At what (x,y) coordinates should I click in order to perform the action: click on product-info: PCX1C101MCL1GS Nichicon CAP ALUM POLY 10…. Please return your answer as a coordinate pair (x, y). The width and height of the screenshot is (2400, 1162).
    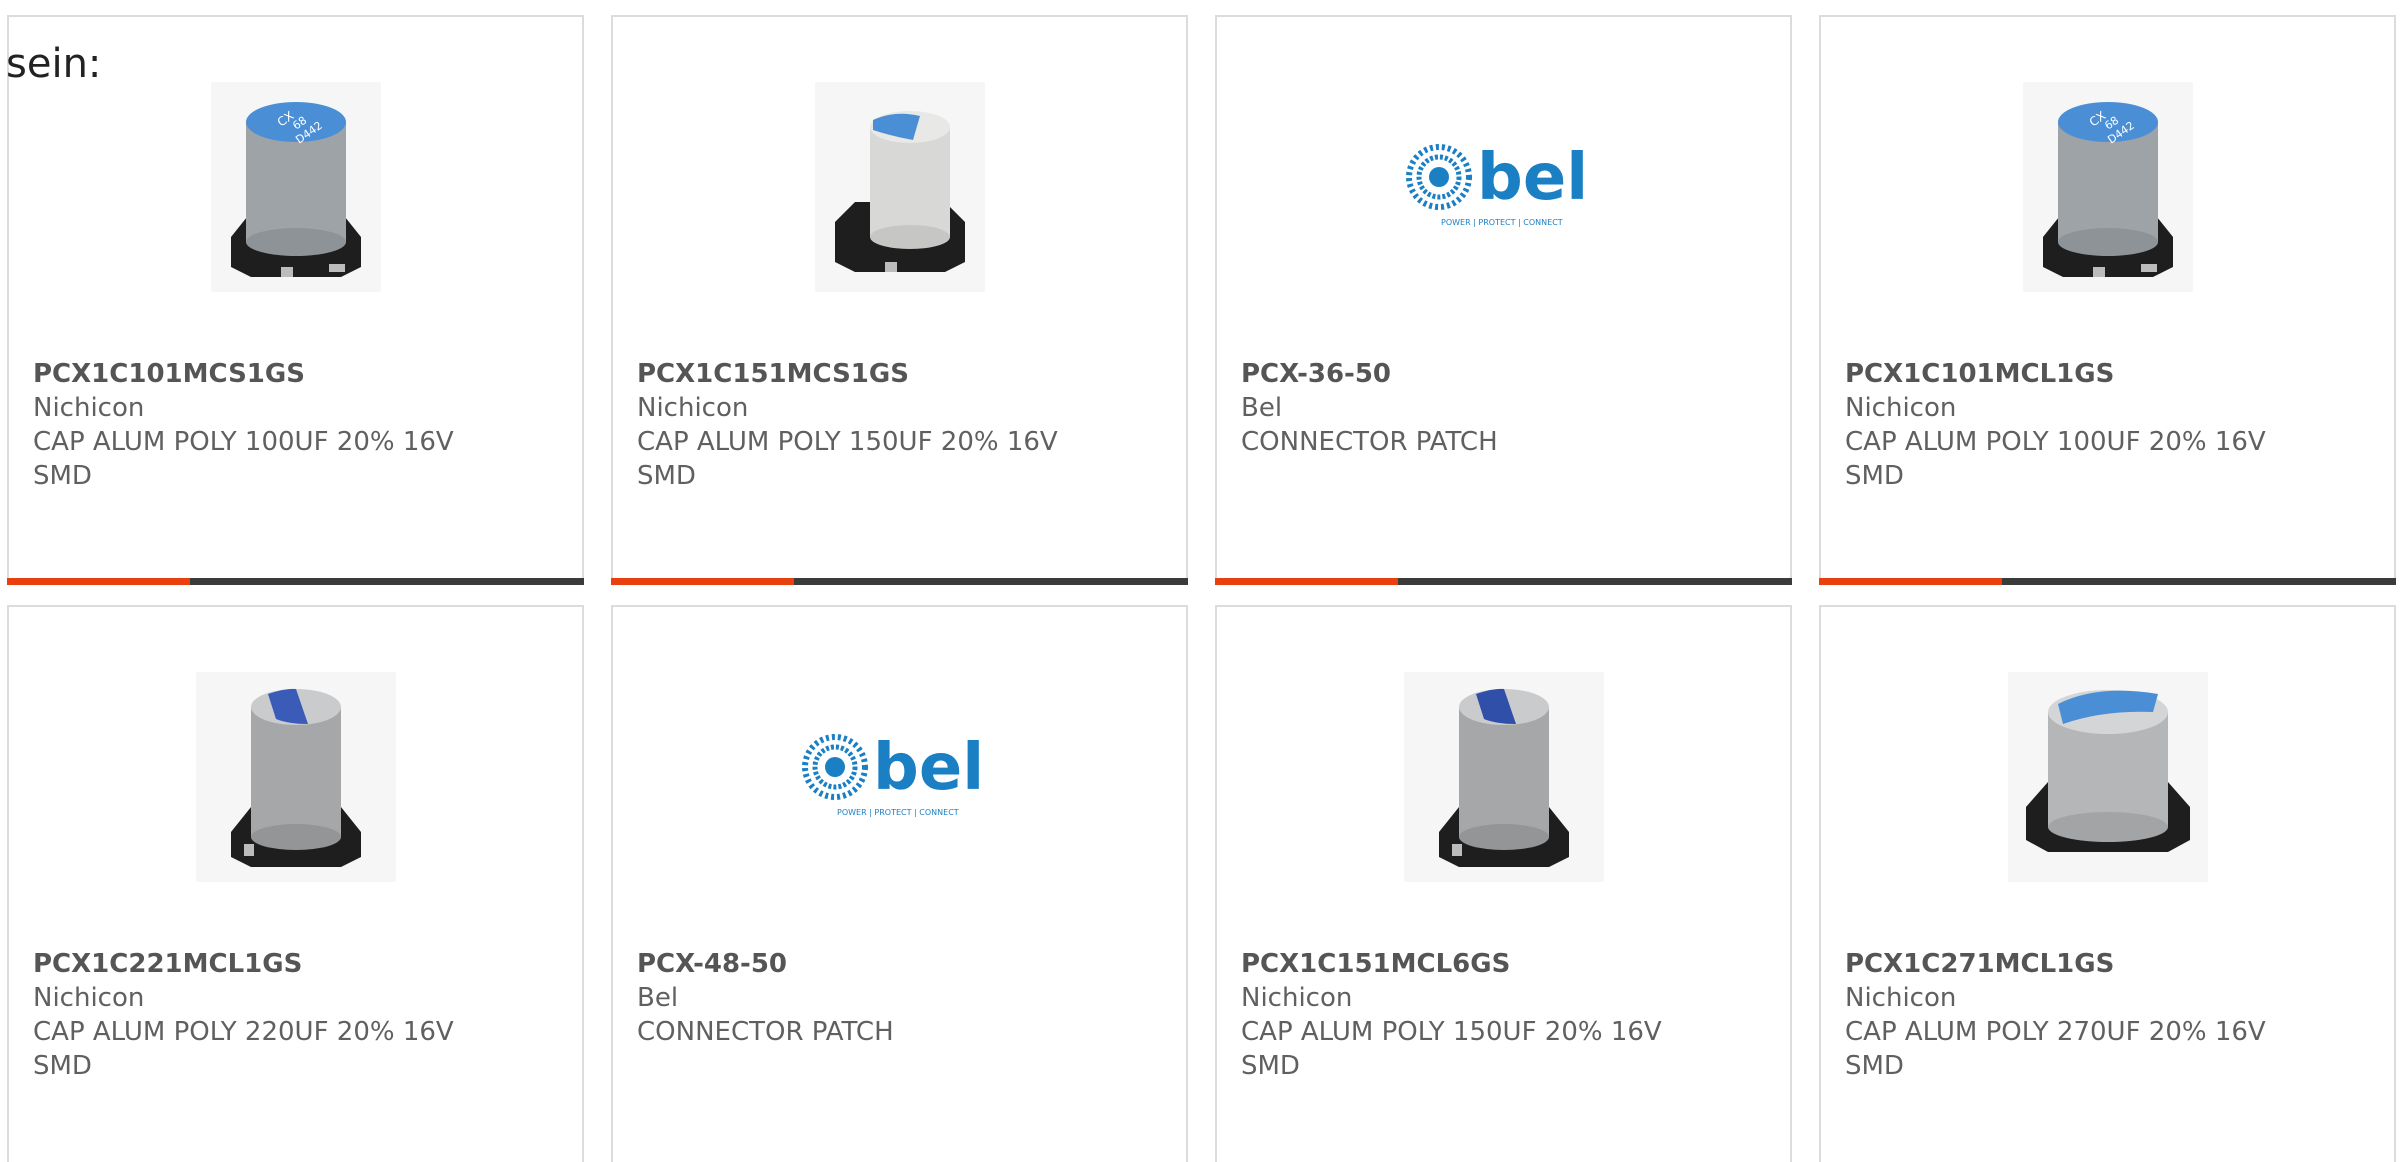
    Looking at the image, I should click on (2105, 425).